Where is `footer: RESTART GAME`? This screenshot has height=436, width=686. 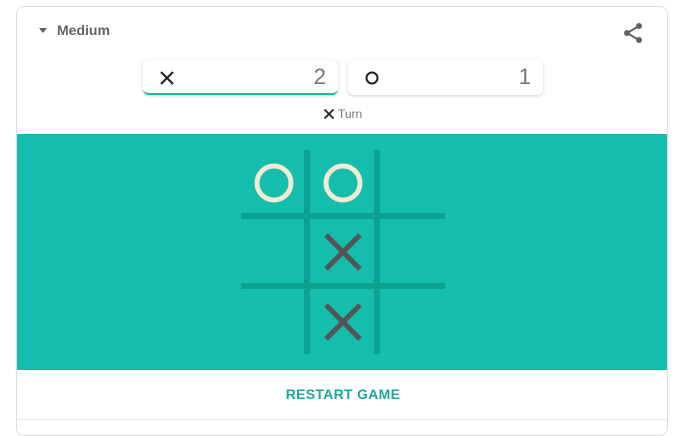
footer: RESTART GAME is located at coordinates (342, 395).